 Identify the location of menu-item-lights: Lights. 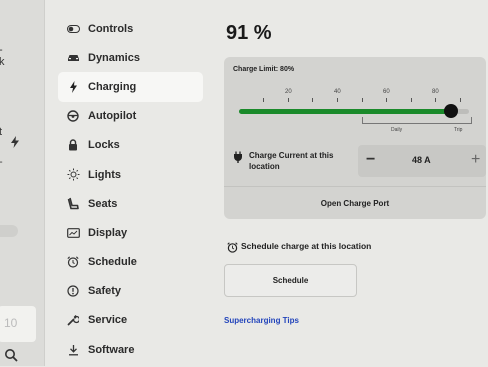
(130, 174).